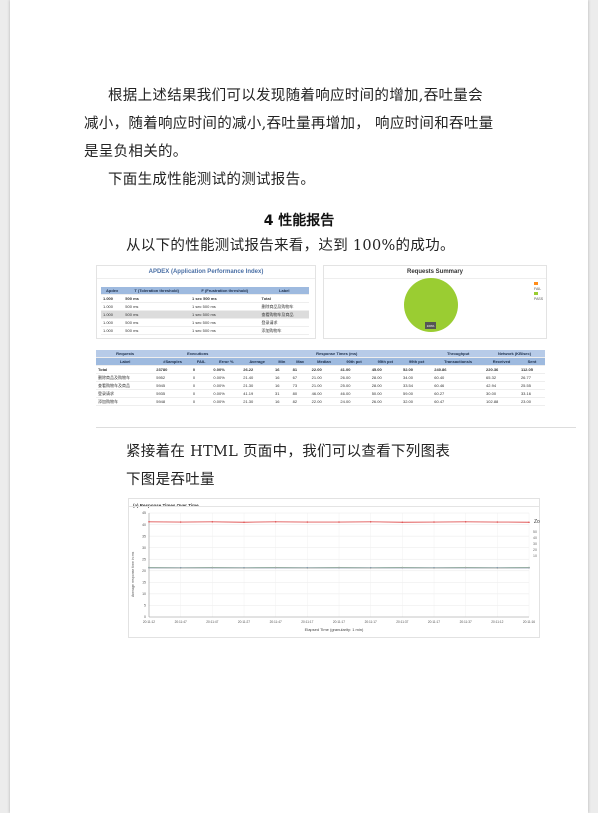  What do you see at coordinates (497, 622) in the screenshot?
I see `x-tick-label: 20:11:12` at bounding box center [497, 622].